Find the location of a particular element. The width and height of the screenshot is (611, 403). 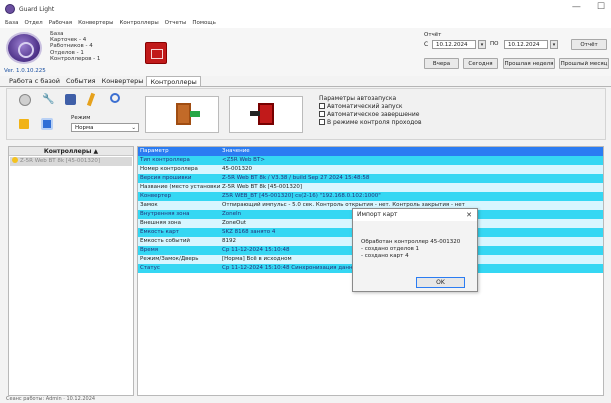

door-closed-icon is located at coordinates (266, 114).